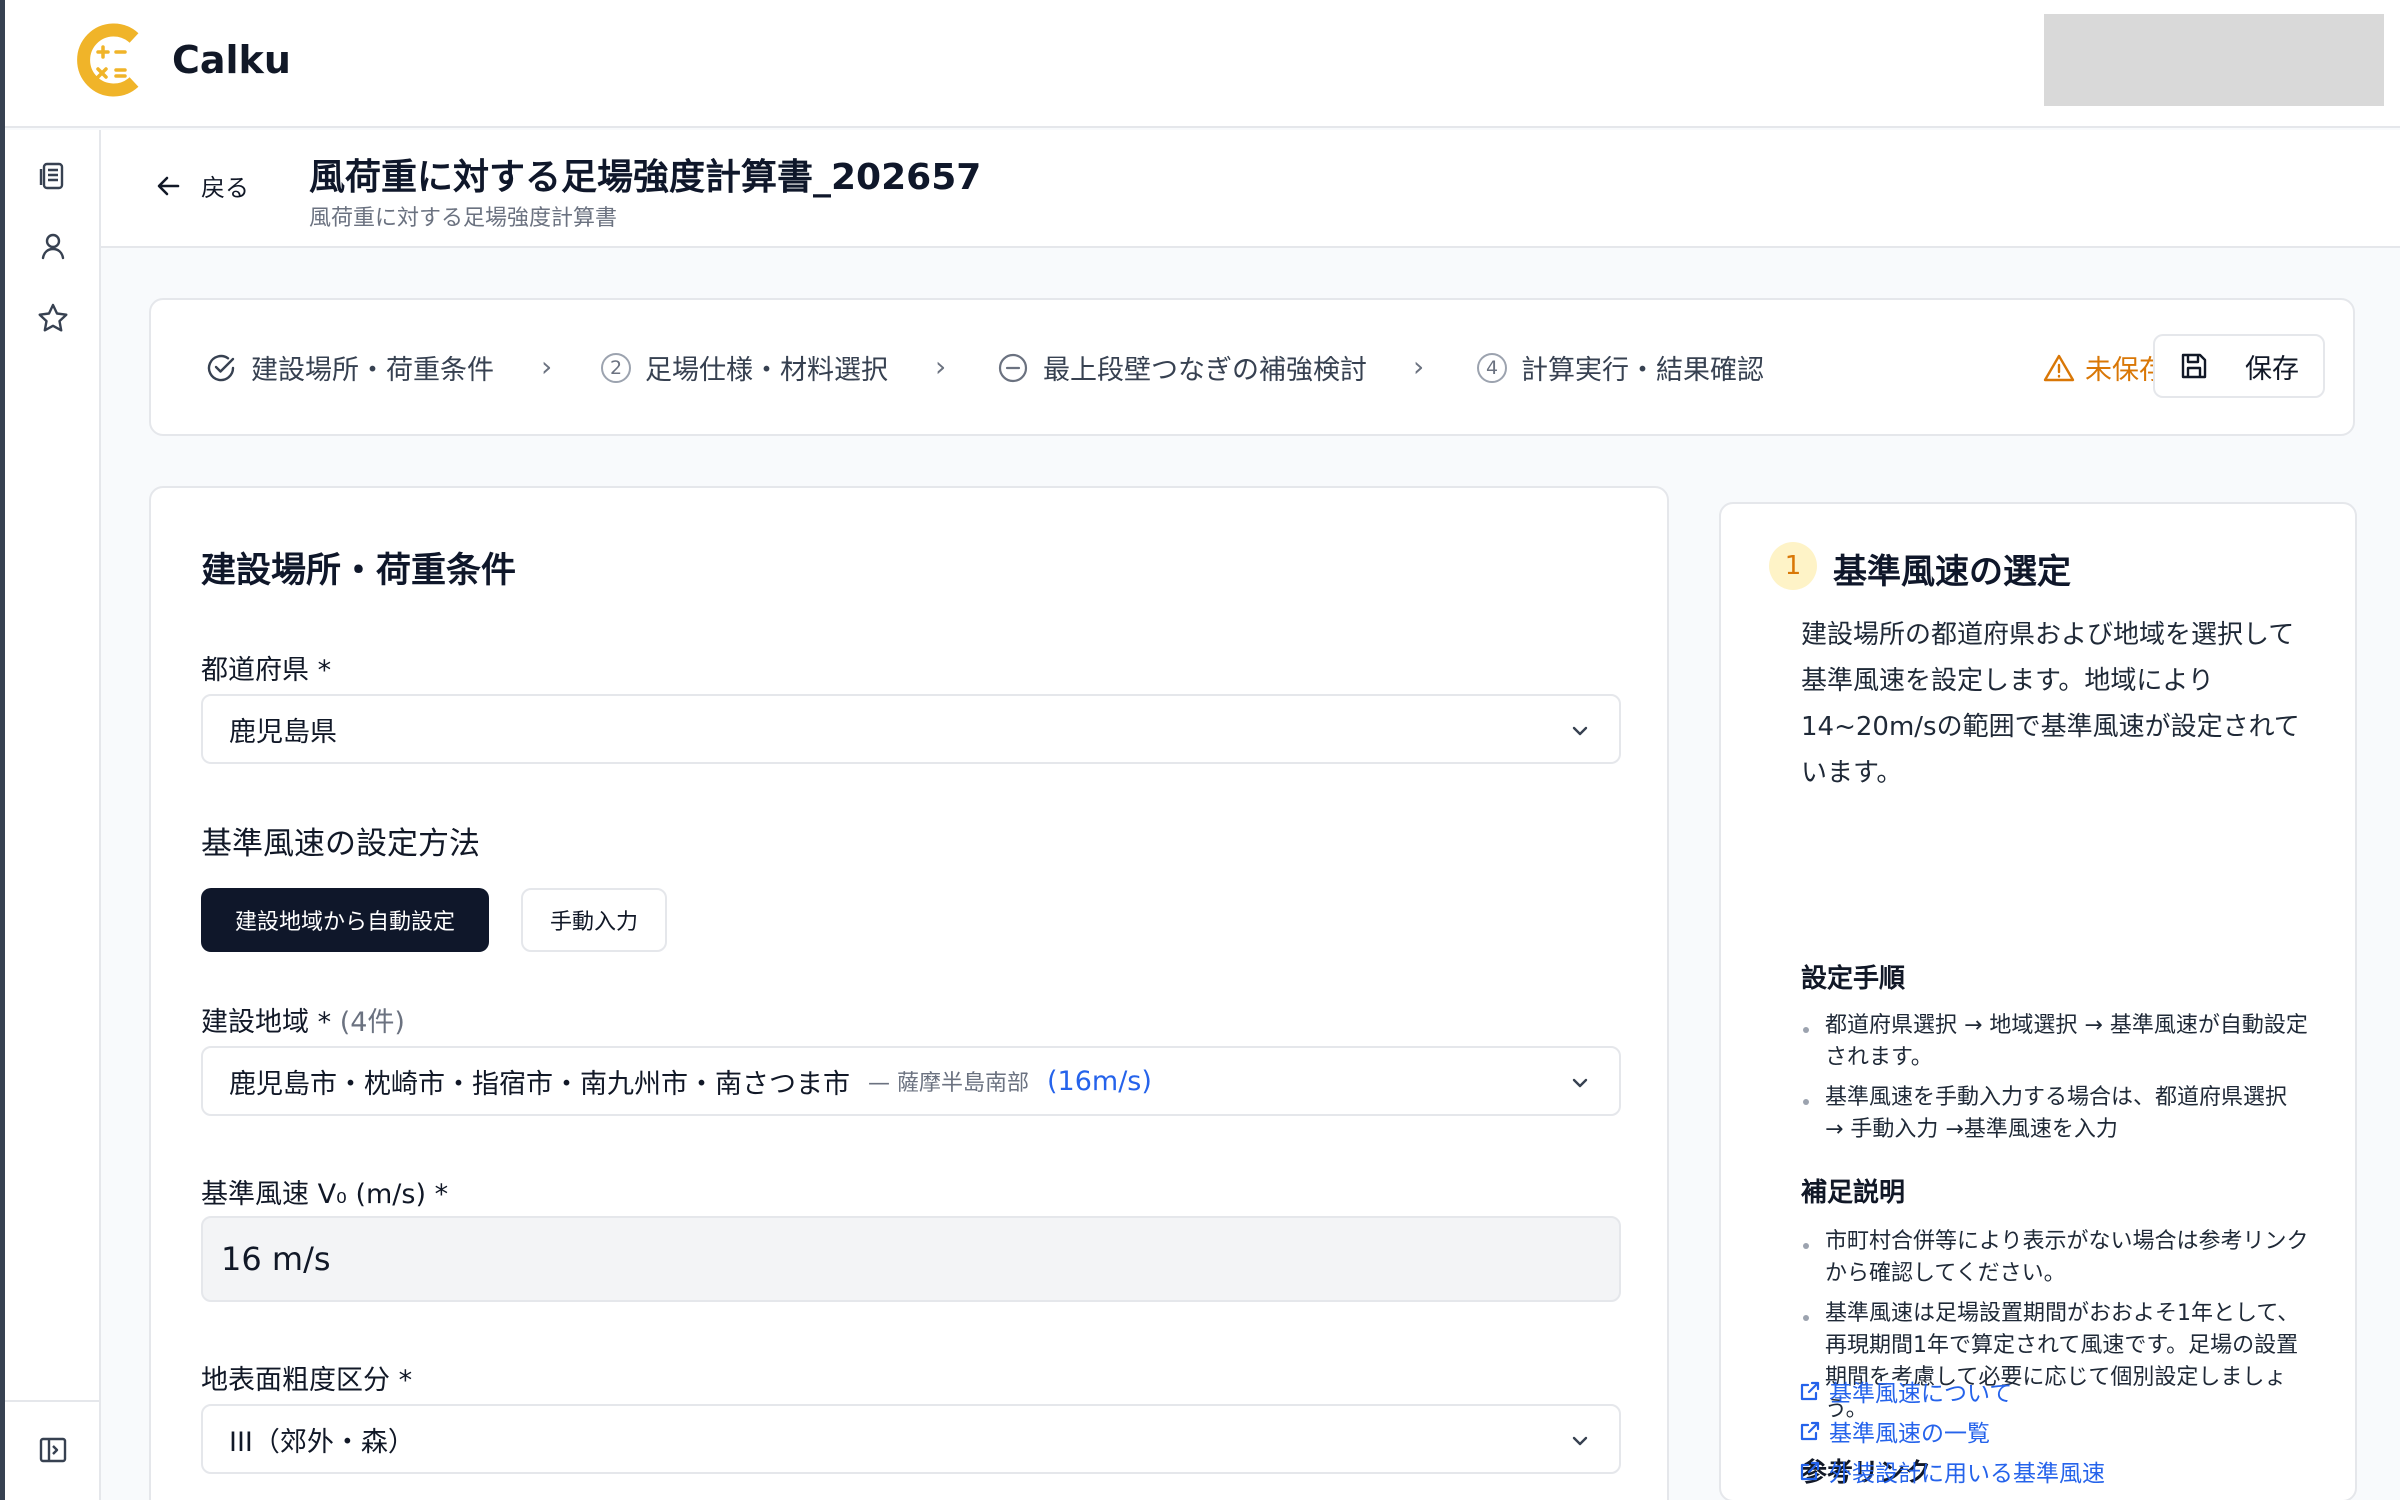 The height and width of the screenshot is (1500, 2400). Describe the element at coordinates (221, 367) in the screenshot. I see `check-circle-icon` at that location.